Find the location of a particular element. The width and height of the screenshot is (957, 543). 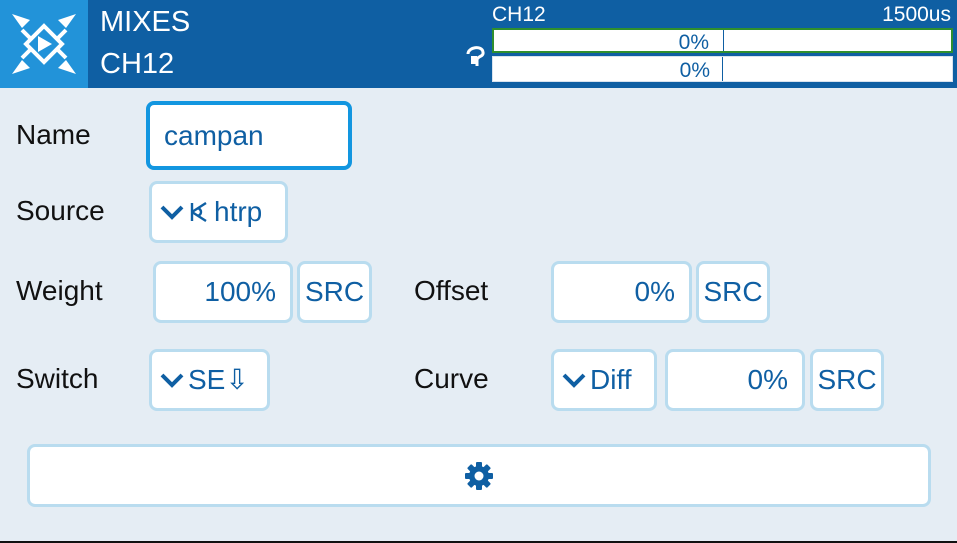

curve-label: Curve is located at coordinates (451, 378).